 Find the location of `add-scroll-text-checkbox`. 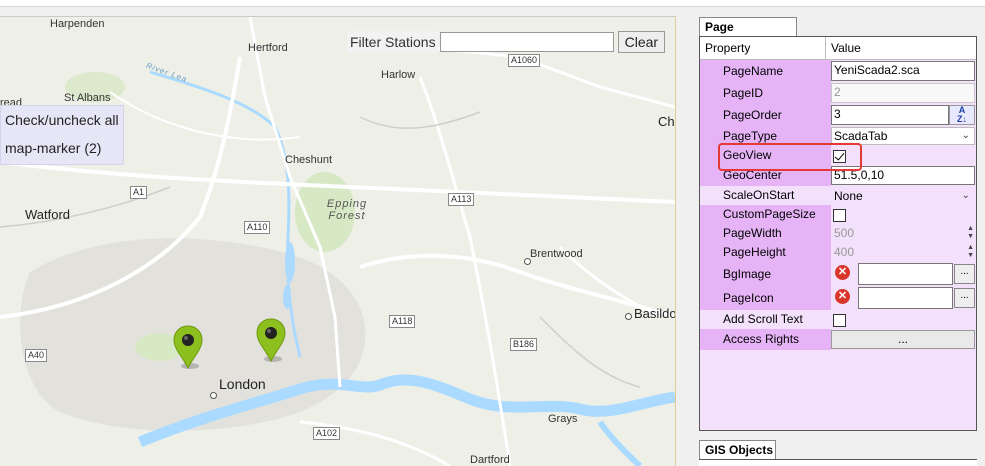

add-scroll-text-checkbox is located at coordinates (839, 320).